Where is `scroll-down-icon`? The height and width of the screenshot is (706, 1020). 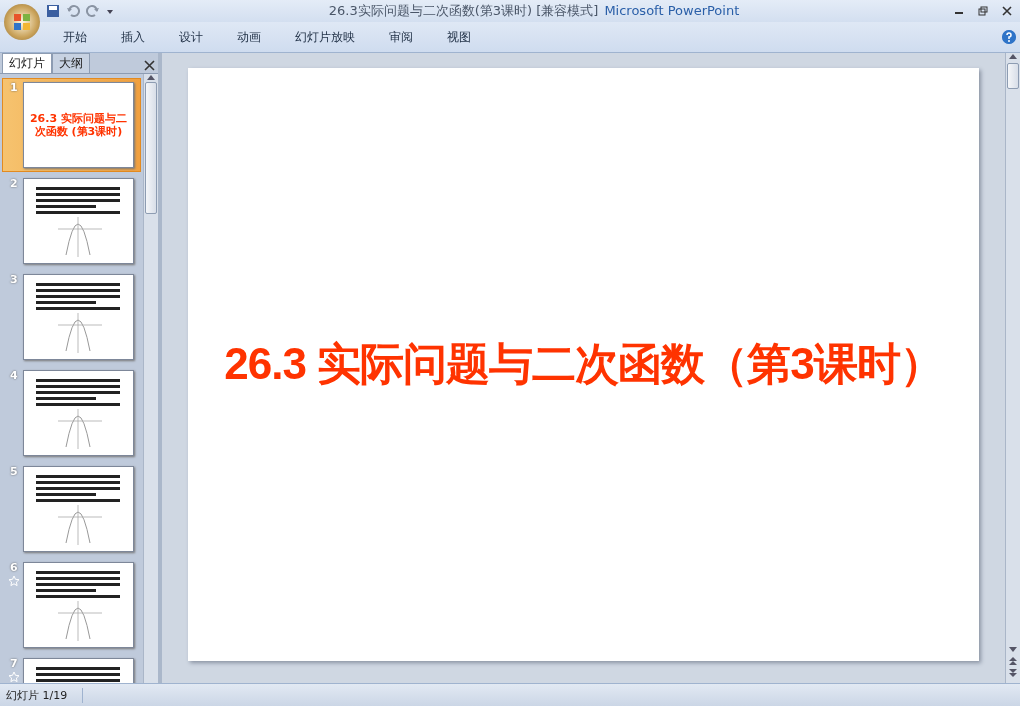 scroll-down-icon is located at coordinates (1013, 650).